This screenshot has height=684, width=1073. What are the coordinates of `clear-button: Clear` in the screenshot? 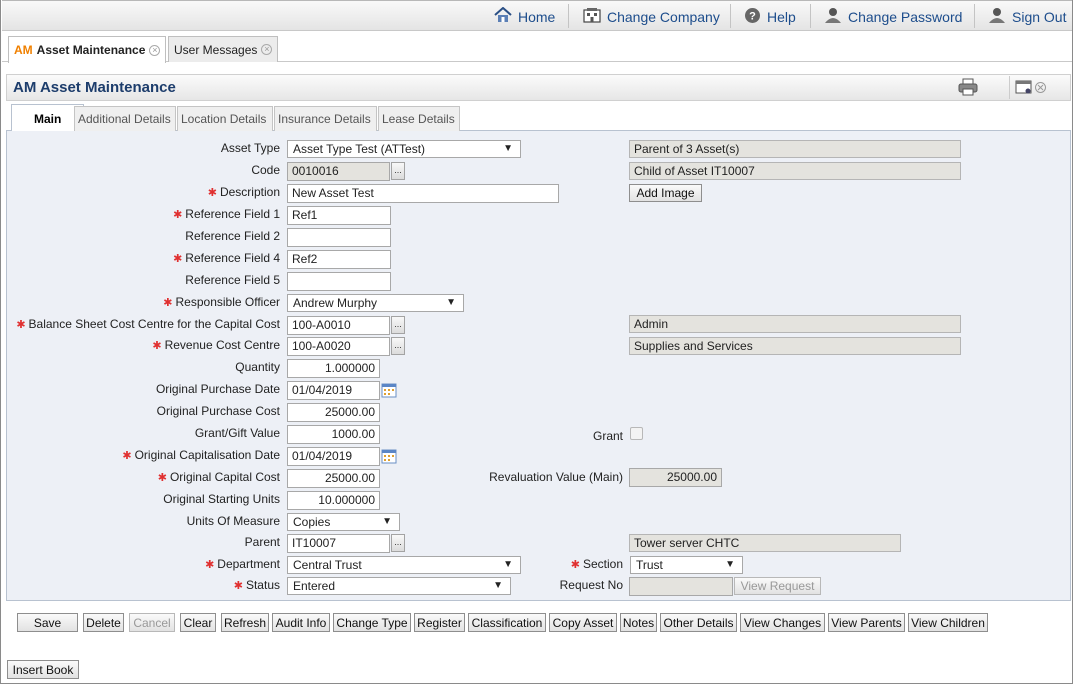 It's located at (198, 622).